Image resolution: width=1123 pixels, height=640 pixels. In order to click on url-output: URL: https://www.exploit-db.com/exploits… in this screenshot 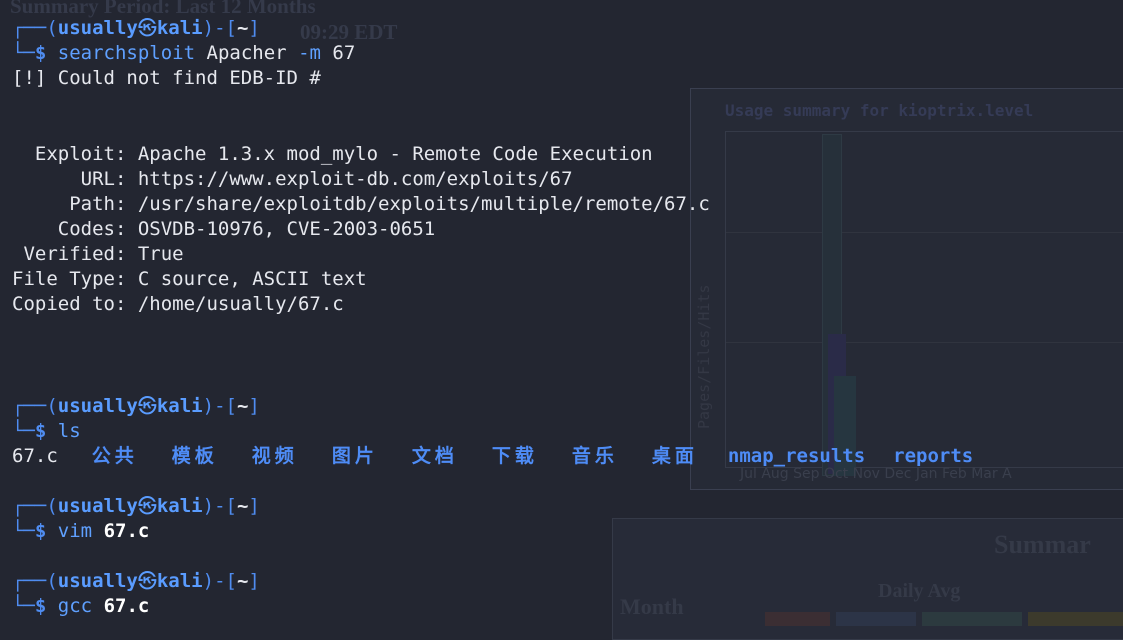, I will do `click(292, 179)`.